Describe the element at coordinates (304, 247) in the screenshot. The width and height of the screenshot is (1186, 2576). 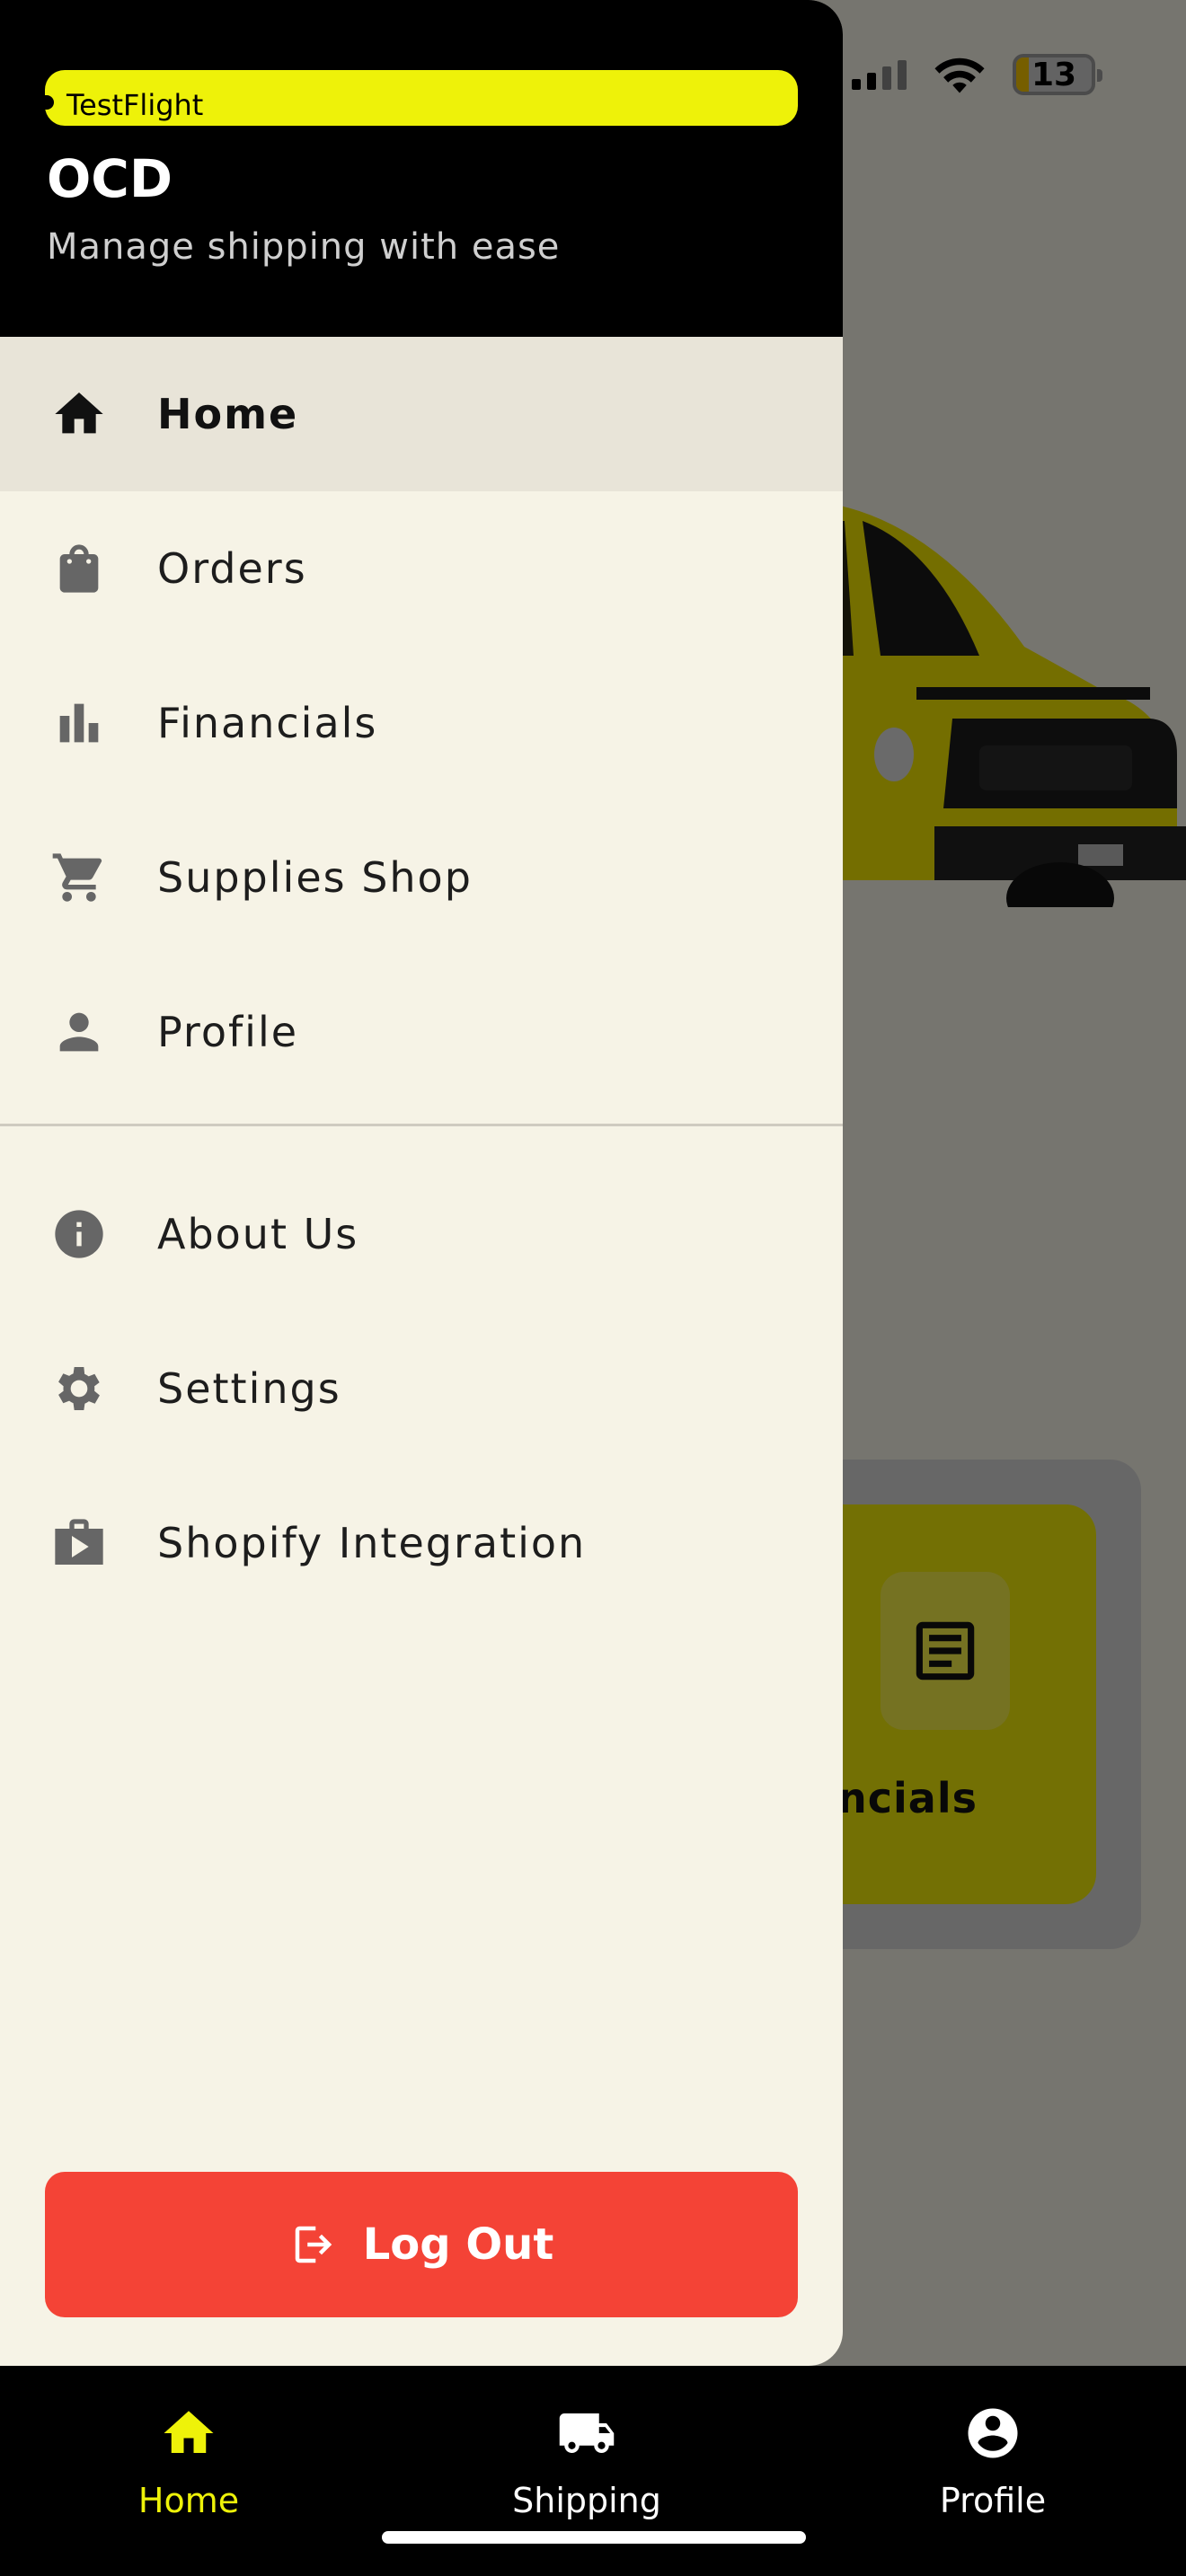
I see `app-subtitle: Manage shipping with ease` at that location.